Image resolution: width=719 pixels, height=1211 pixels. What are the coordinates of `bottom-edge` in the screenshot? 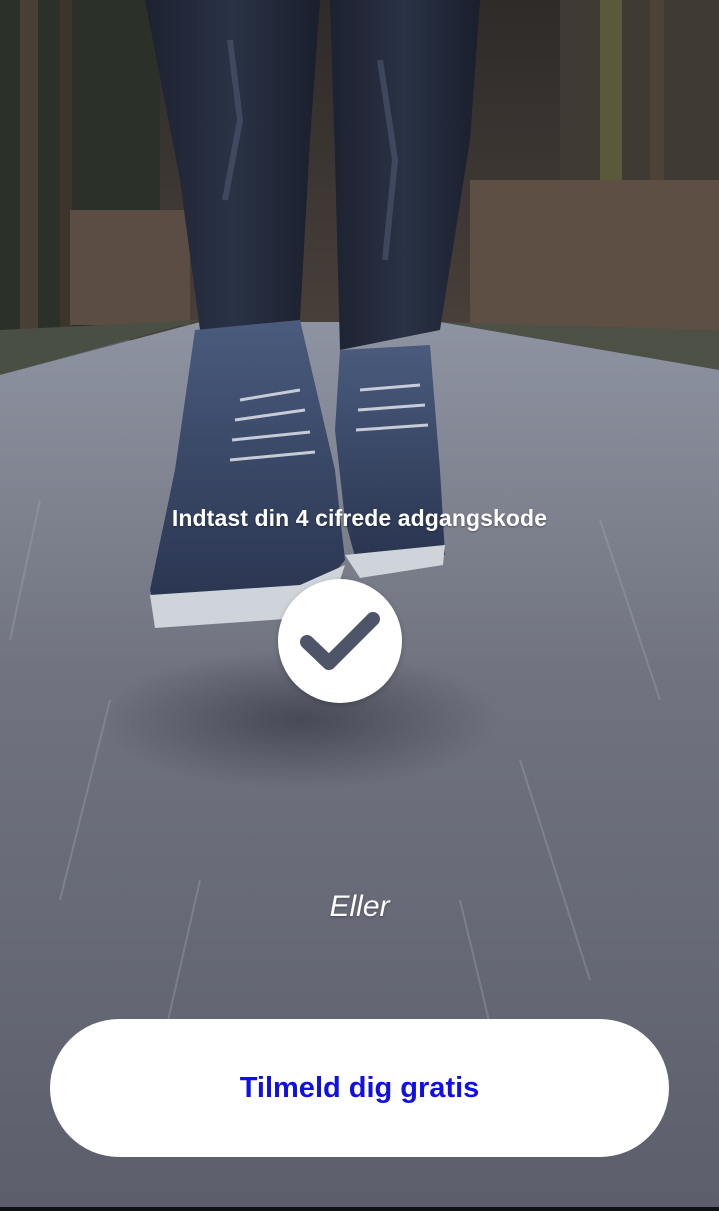 It's located at (359, 1209).